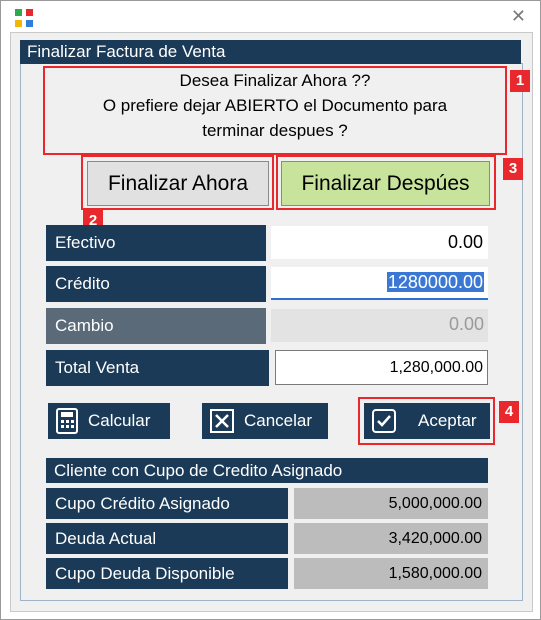  I want to click on calculator-icon, so click(67, 421).